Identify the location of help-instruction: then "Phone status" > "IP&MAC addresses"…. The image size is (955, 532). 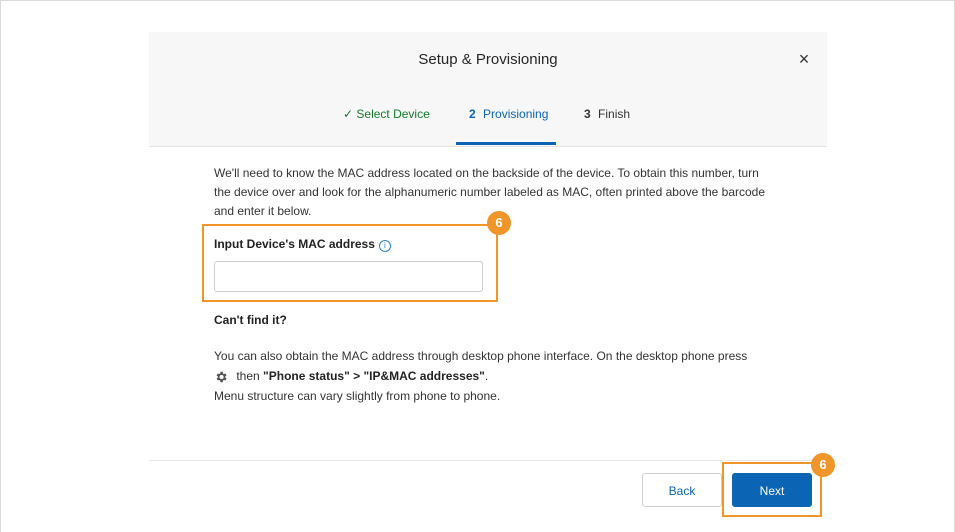
(351, 376).